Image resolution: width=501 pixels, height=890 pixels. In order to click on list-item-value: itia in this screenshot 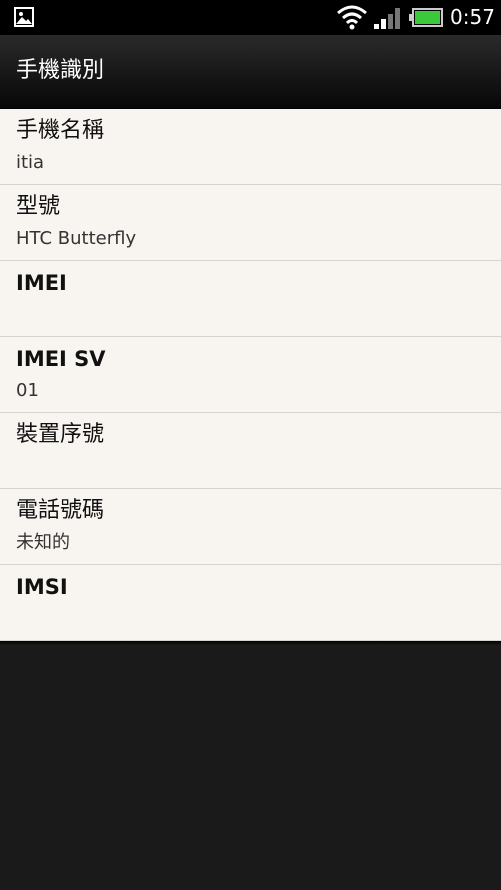, I will do `click(30, 162)`.